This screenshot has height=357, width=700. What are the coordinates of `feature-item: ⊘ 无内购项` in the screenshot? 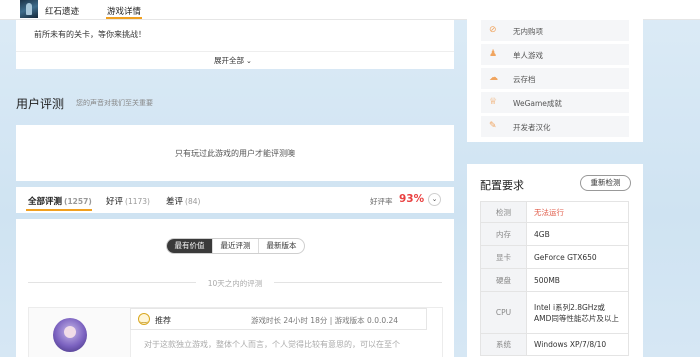 It's located at (555, 30).